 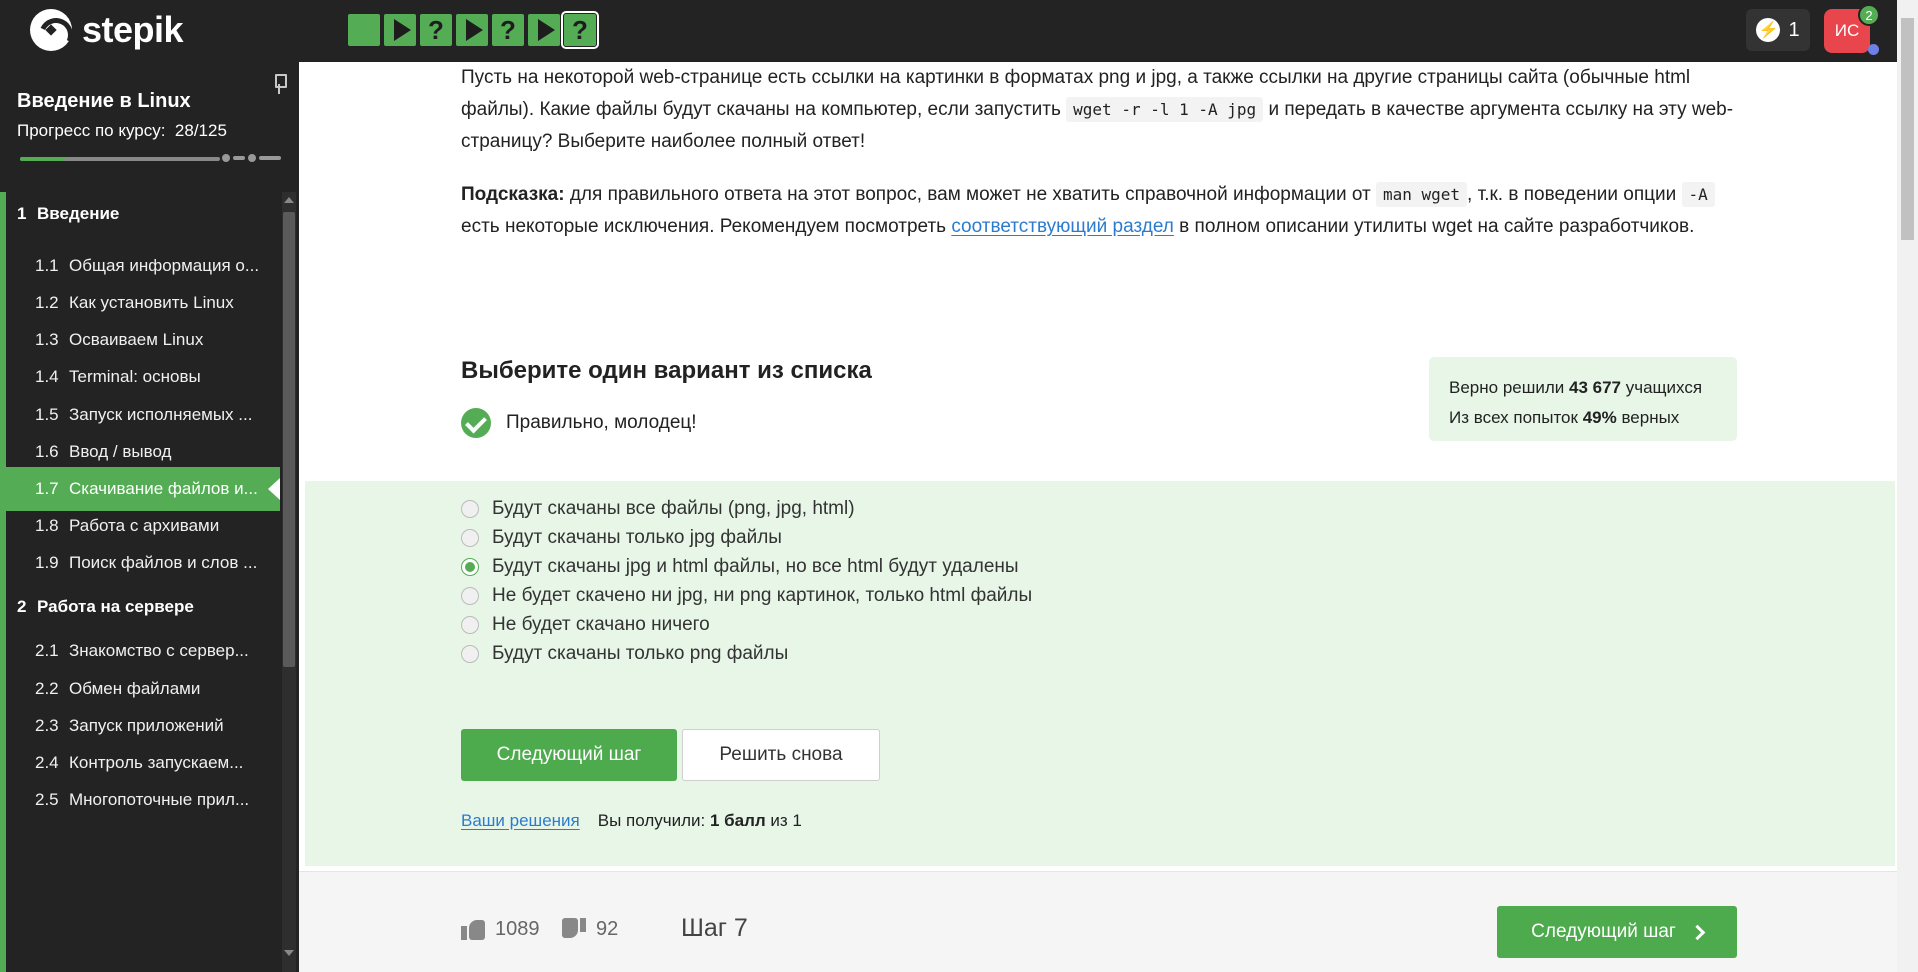 I want to click on lesson-steps-nav: ? ? ?, so click(x=473, y=30).